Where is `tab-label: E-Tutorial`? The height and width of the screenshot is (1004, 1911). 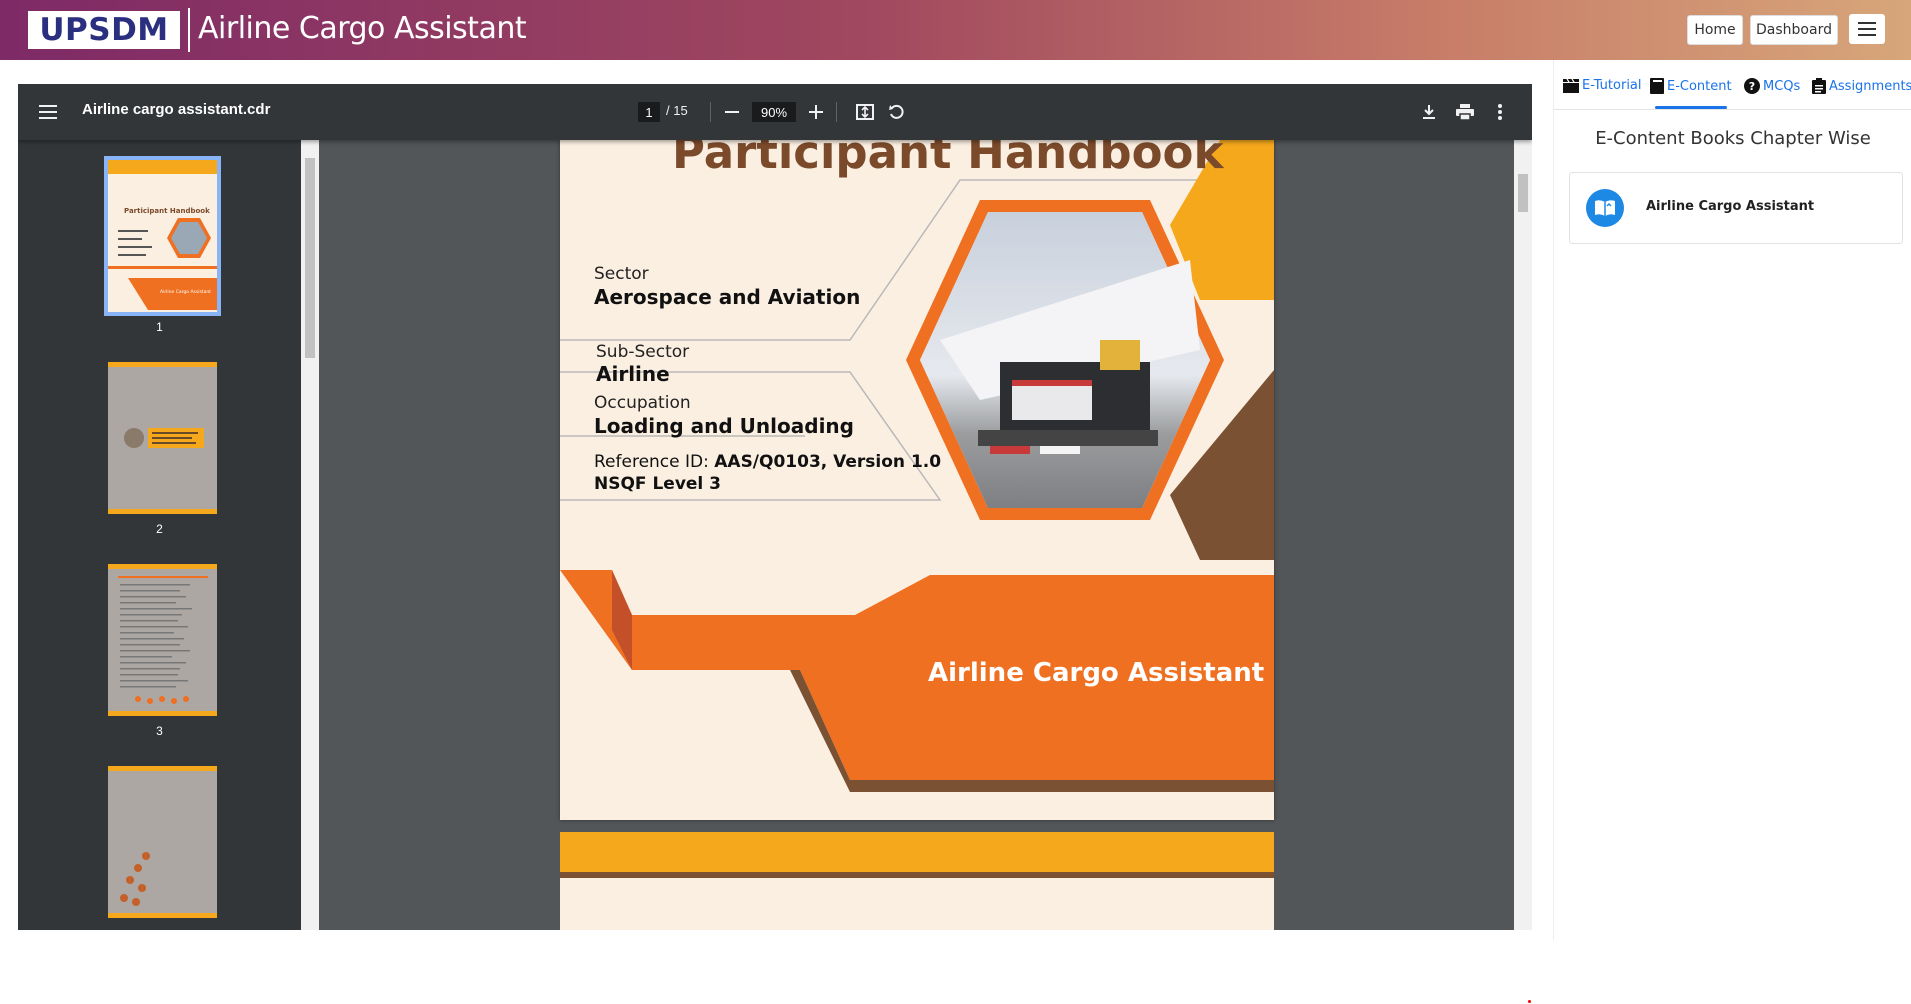
tab-label: E-Tutorial is located at coordinates (1612, 85).